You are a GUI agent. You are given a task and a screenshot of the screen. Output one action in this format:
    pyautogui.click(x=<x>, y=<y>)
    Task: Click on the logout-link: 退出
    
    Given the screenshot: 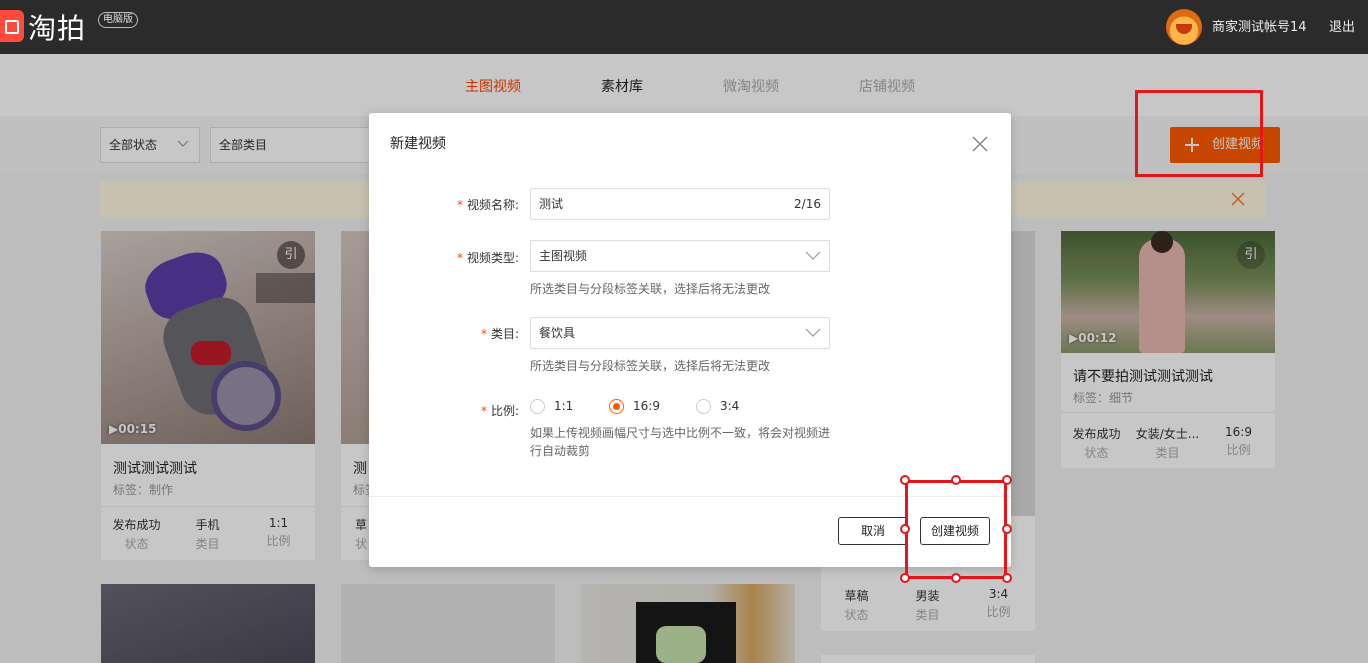 What is the action you would take?
    pyautogui.click(x=1342, y=25)
    